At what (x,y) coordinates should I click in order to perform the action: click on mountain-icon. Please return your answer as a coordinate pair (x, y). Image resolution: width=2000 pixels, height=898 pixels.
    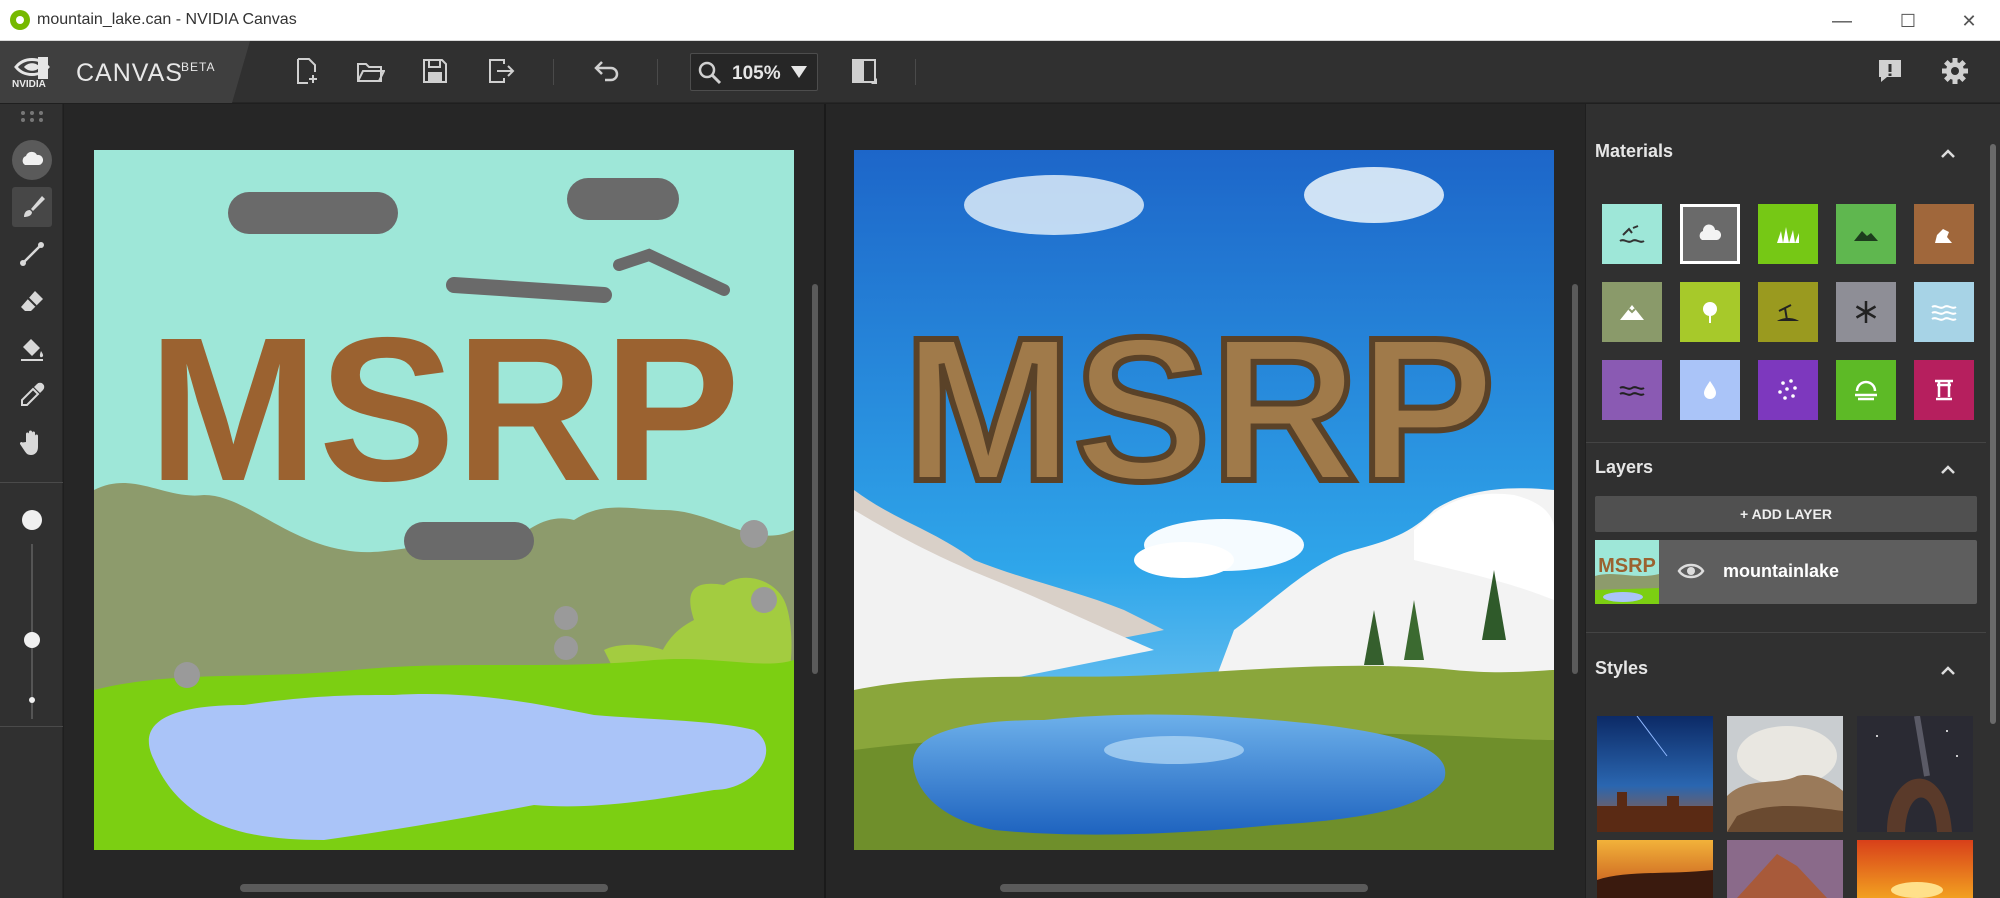
    Looking at the image, I should click on (1632, 312).